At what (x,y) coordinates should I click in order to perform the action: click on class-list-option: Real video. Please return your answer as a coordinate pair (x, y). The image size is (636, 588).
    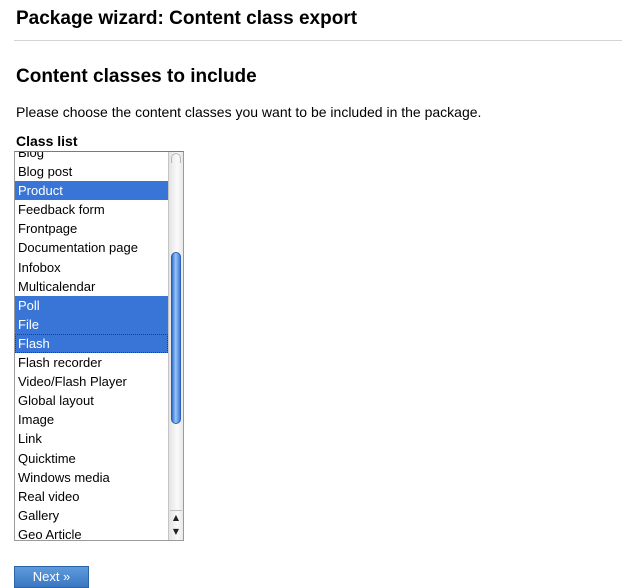
    Looking at the image, I should click on (91, 496).